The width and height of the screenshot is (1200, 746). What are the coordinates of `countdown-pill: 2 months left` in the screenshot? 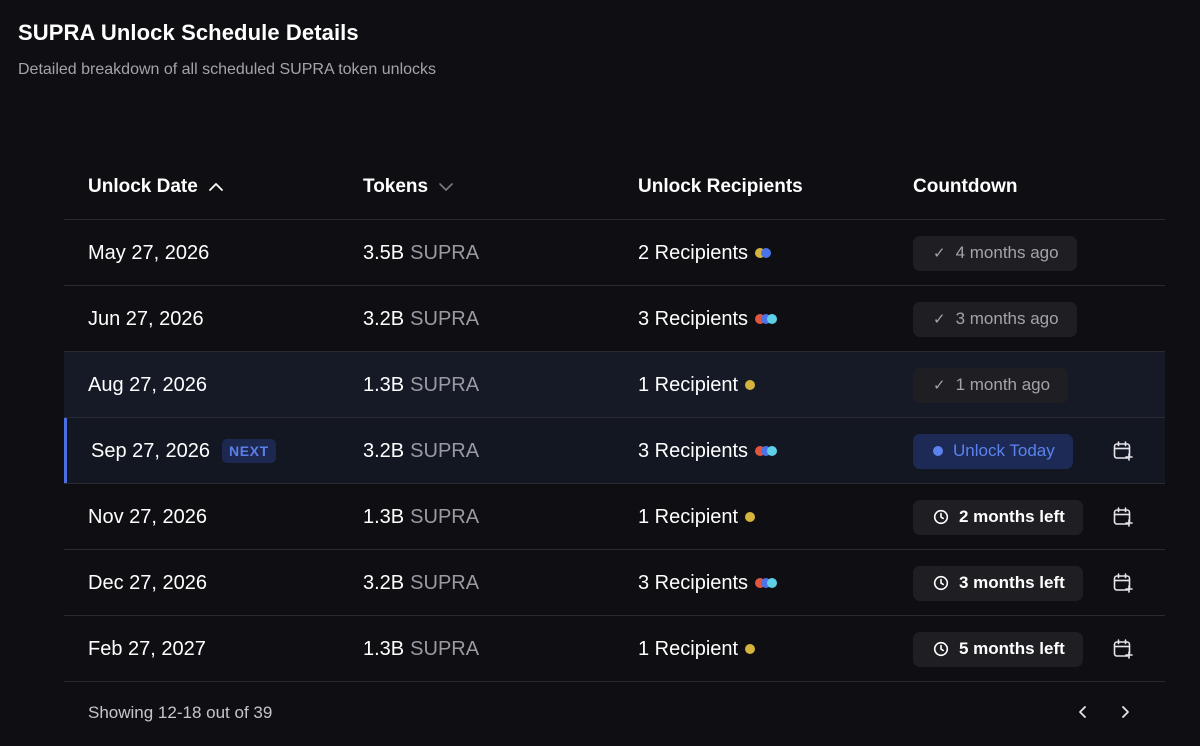 It's located at (998, 517).